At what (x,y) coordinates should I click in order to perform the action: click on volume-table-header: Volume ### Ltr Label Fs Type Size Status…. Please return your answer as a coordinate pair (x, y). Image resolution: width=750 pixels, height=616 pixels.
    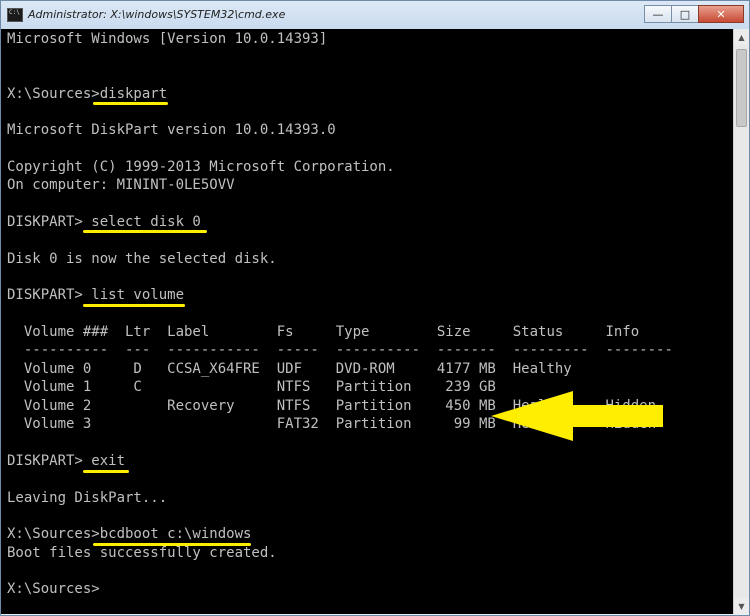
    Looking at the image, I should click on (323, 332).